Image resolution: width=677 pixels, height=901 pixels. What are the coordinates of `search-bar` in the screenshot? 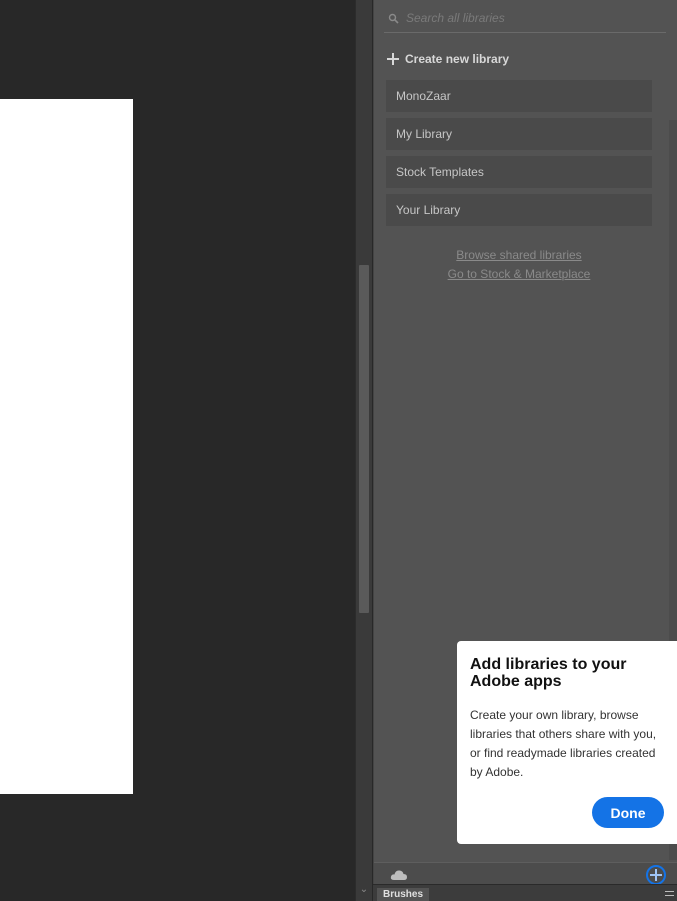 It's located at (525, 17).